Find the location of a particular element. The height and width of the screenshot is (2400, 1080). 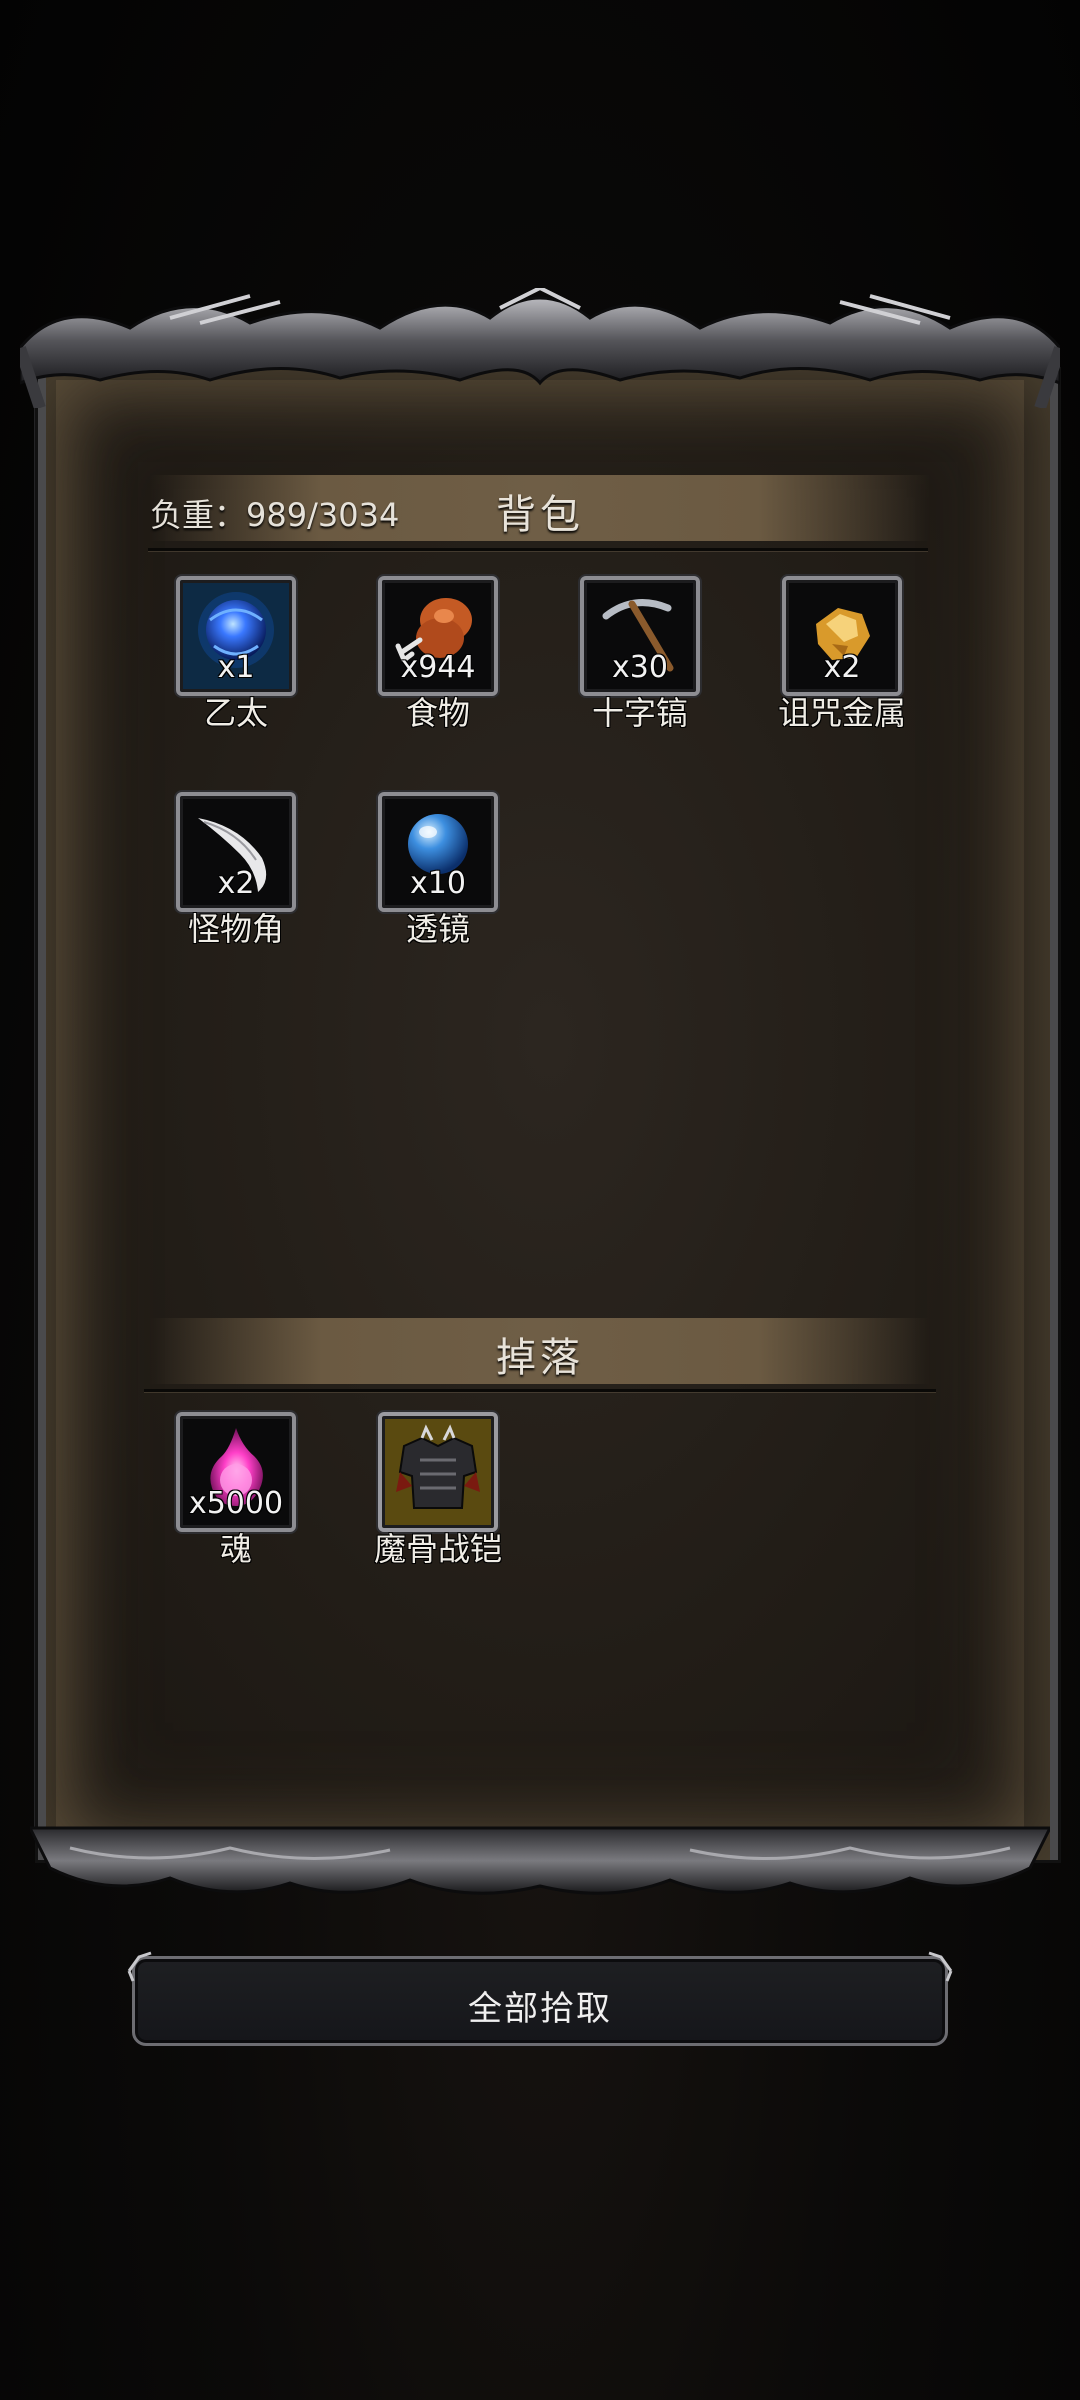

item-slot is located at coordinates (438, 1472).